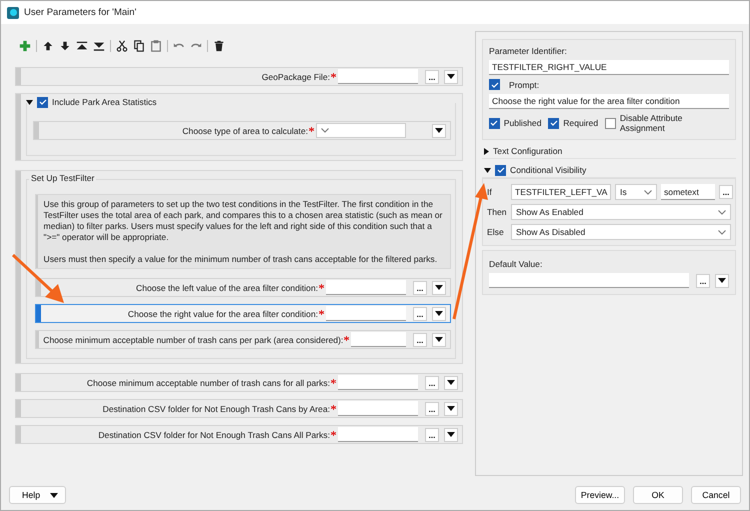  What do you see at coordinates (516, 264) in the screenshot?
I see `field-label: Default Value:` at bounding box center [516, 264].